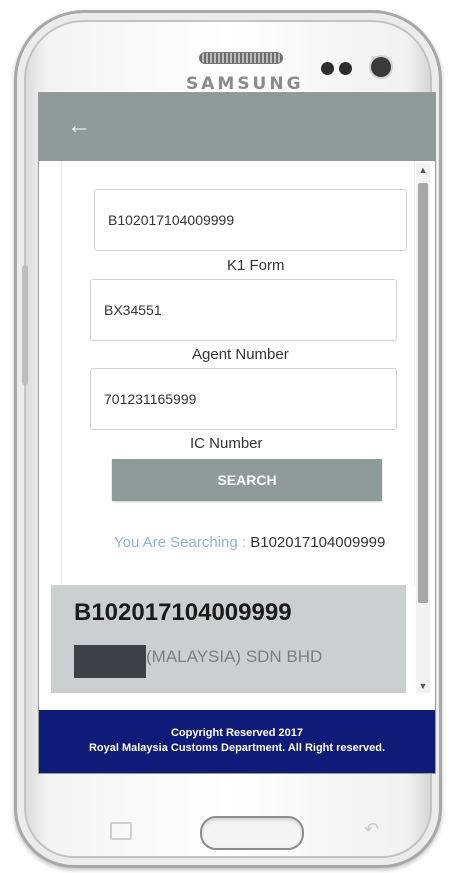 This screenshot has height=873, width=454. I want to click on scrollbar-thumb, so click(423, 393).